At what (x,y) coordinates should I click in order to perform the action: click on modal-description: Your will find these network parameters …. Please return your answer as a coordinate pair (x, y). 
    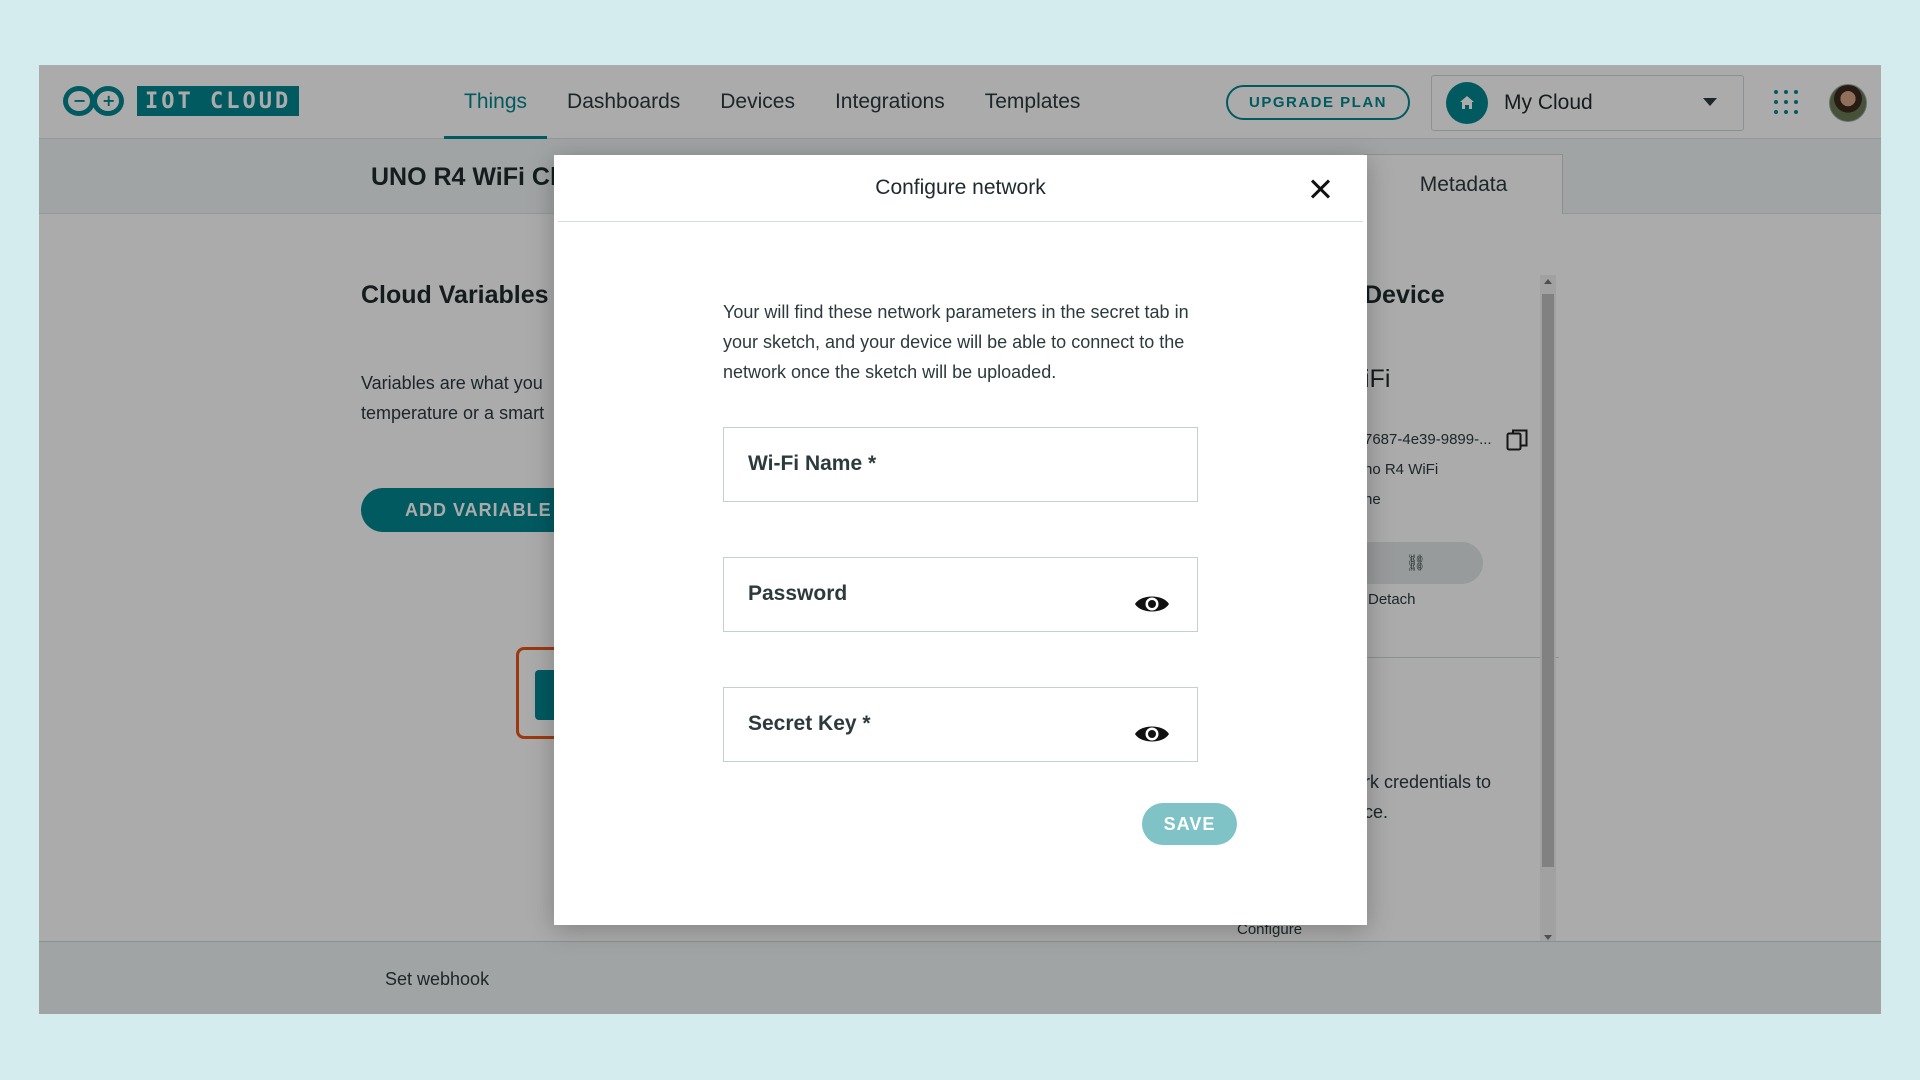
    Looking at the image, I should click on (956, 342).